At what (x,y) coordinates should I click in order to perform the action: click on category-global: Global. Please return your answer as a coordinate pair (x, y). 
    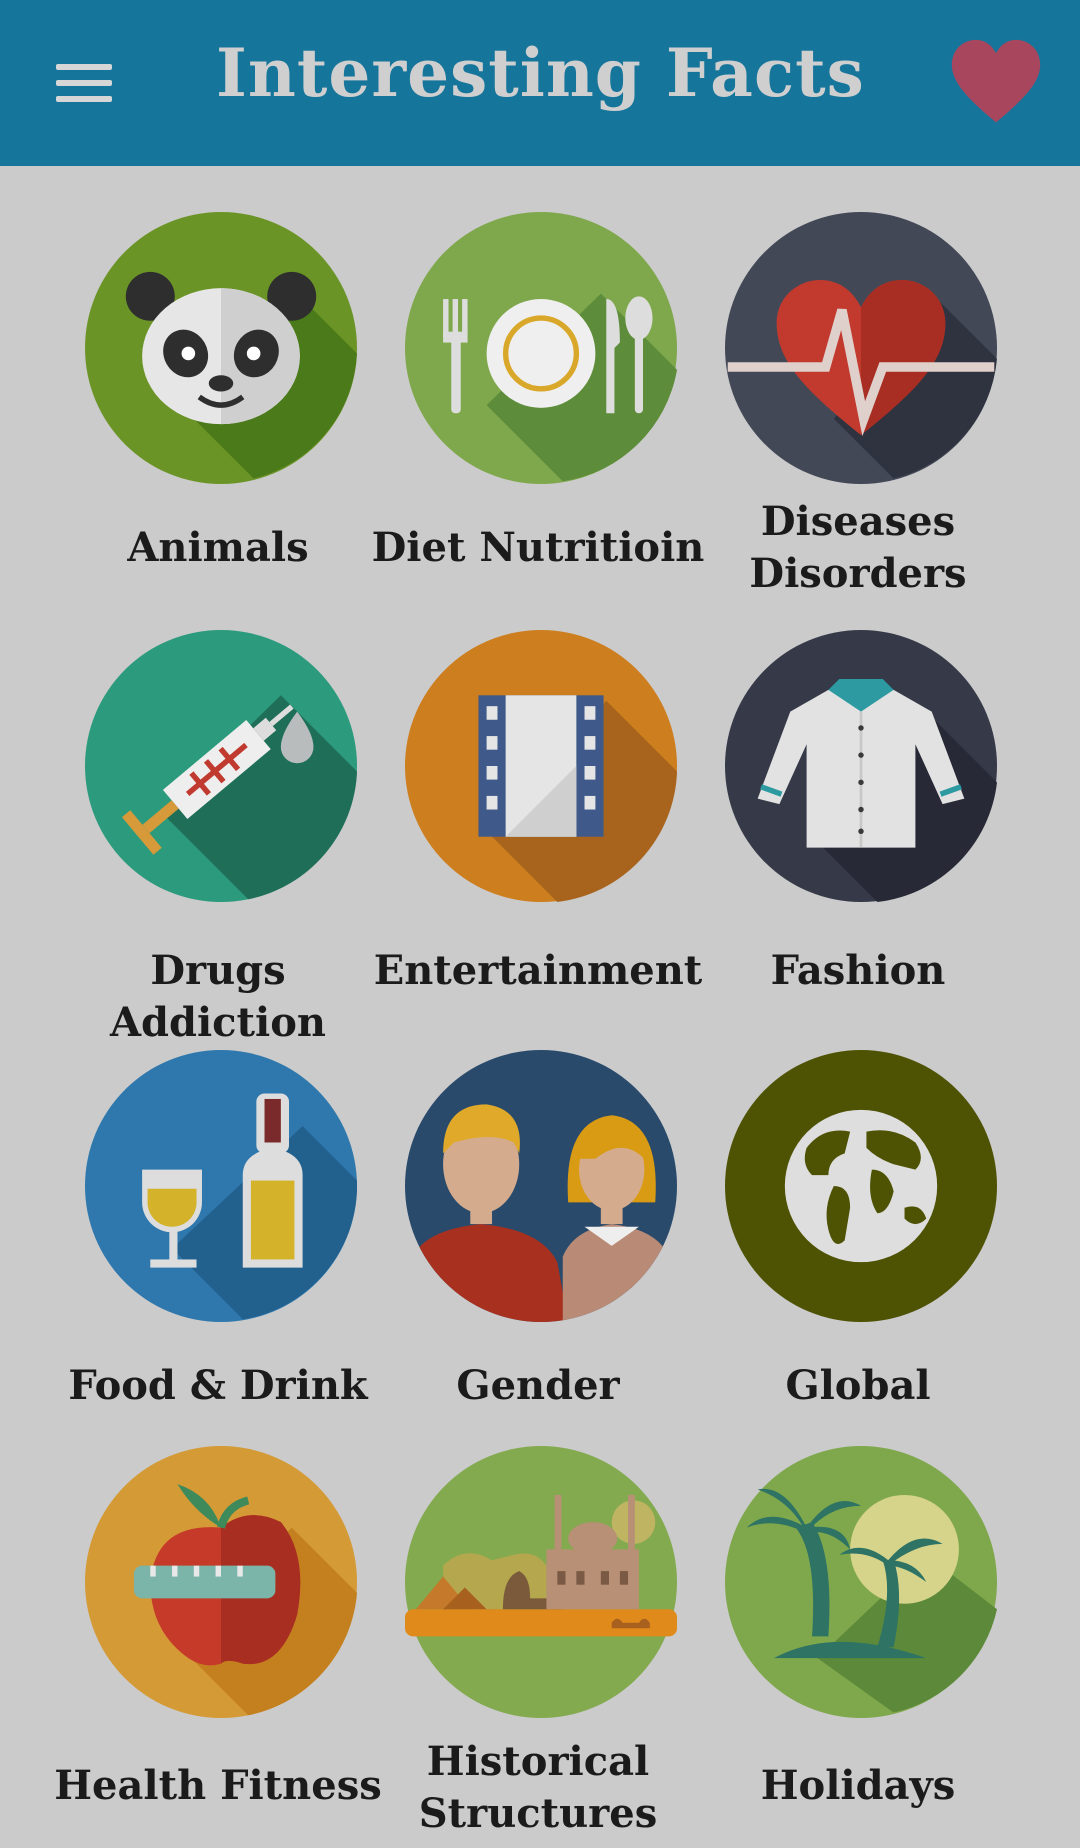
    Looking at the image, I should click on (858, 1225).